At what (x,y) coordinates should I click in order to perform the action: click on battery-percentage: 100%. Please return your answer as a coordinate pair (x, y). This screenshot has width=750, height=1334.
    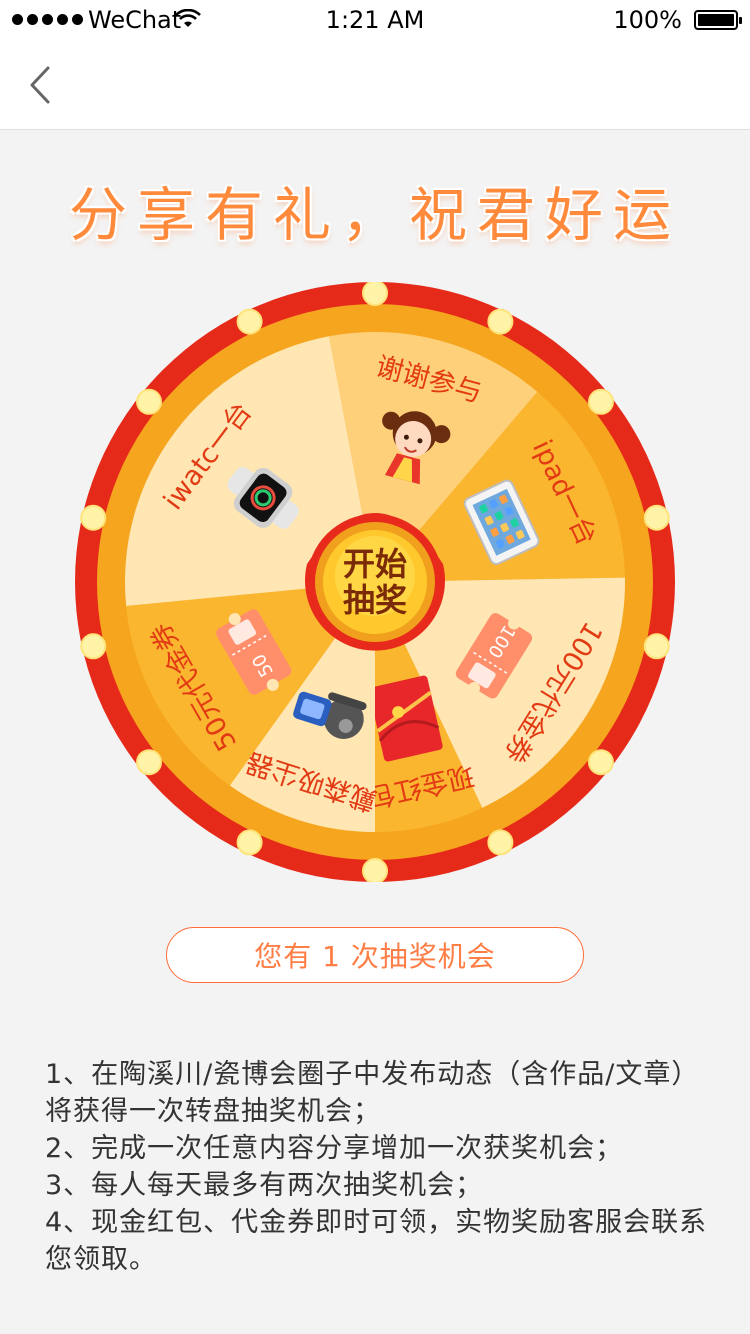
    Looking at the image, I should click on (647, 20).